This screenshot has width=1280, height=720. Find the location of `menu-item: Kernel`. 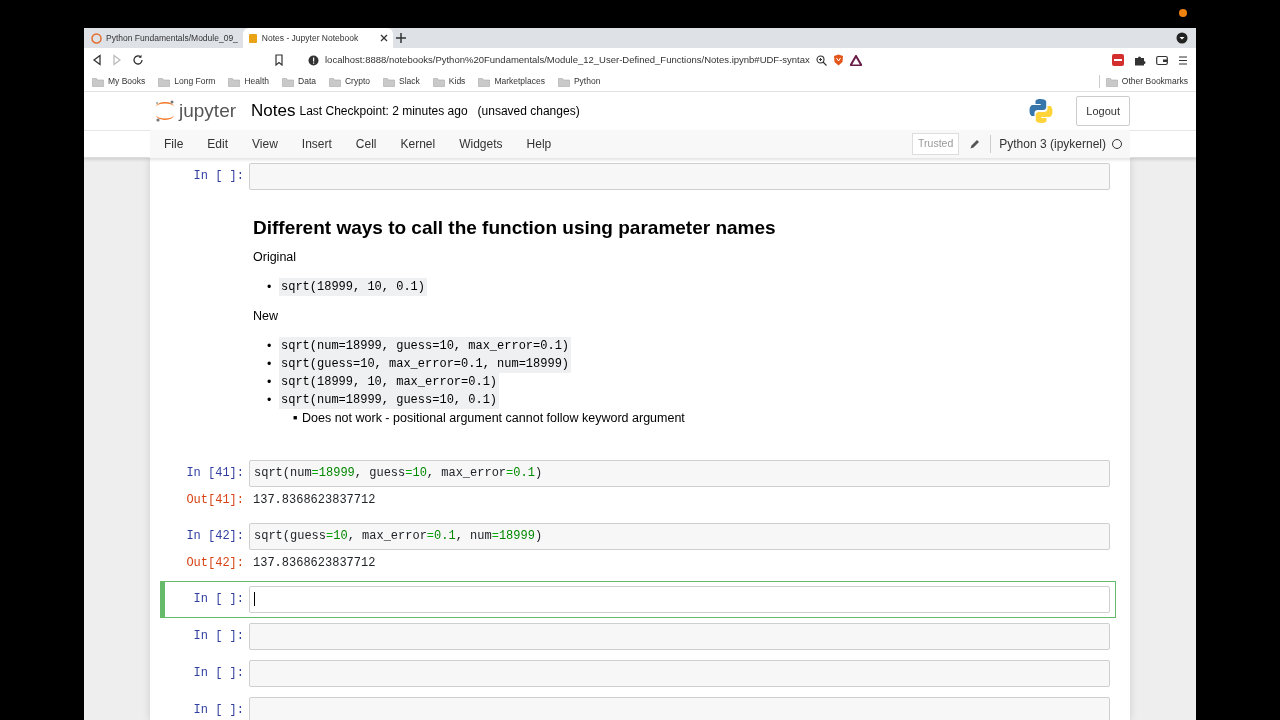

menu-item: Kernel is located at coordinates (418, 144).